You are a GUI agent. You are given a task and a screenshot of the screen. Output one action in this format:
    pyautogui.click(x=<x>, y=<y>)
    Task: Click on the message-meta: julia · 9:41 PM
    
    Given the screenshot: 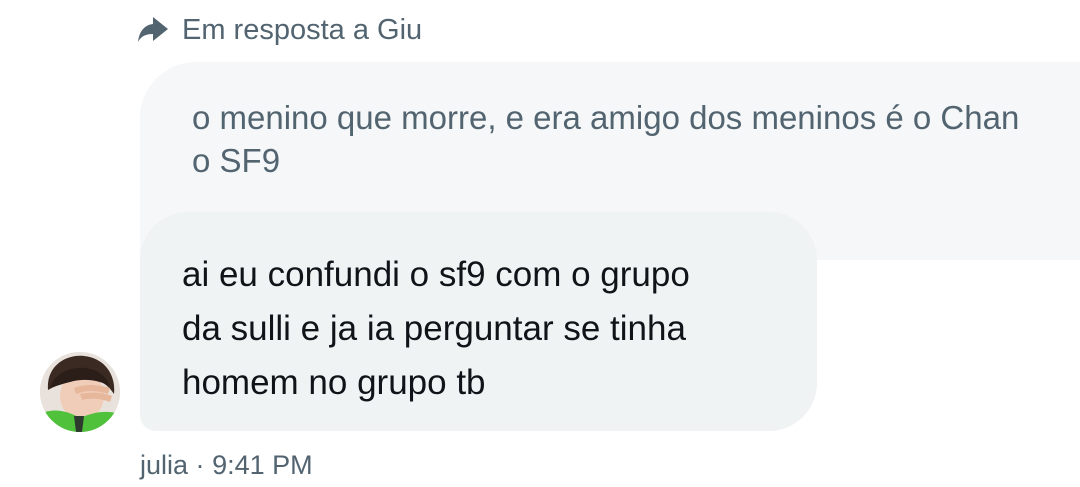 What is the action you would take?
    pyautogui.click(x=226, y=465)
    